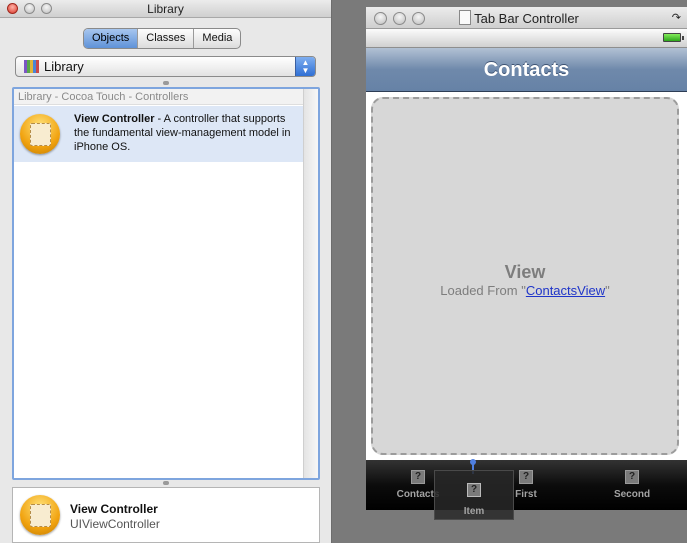 The height and width of the screenshot is (543, 687). I want to click on tbc-titlebar: Tab Bar Controller ↷, so click(526, 18).